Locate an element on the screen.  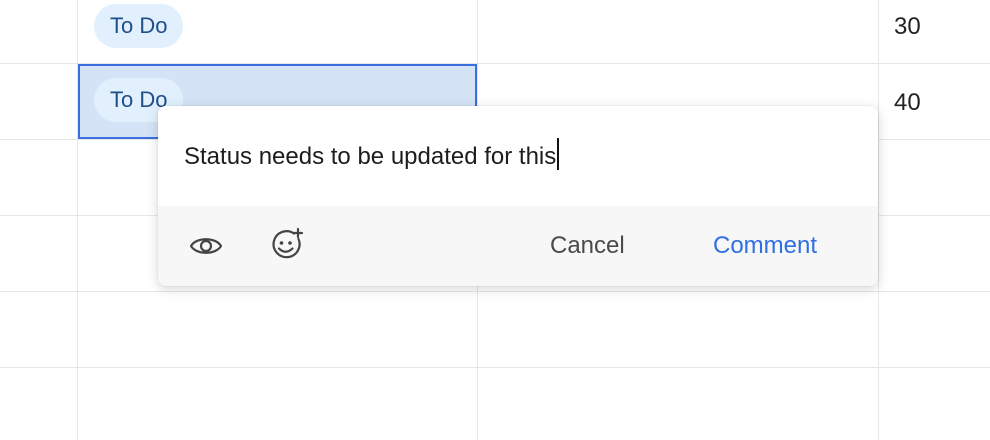
comment-button: Comment is located at coordinates (765, 246).